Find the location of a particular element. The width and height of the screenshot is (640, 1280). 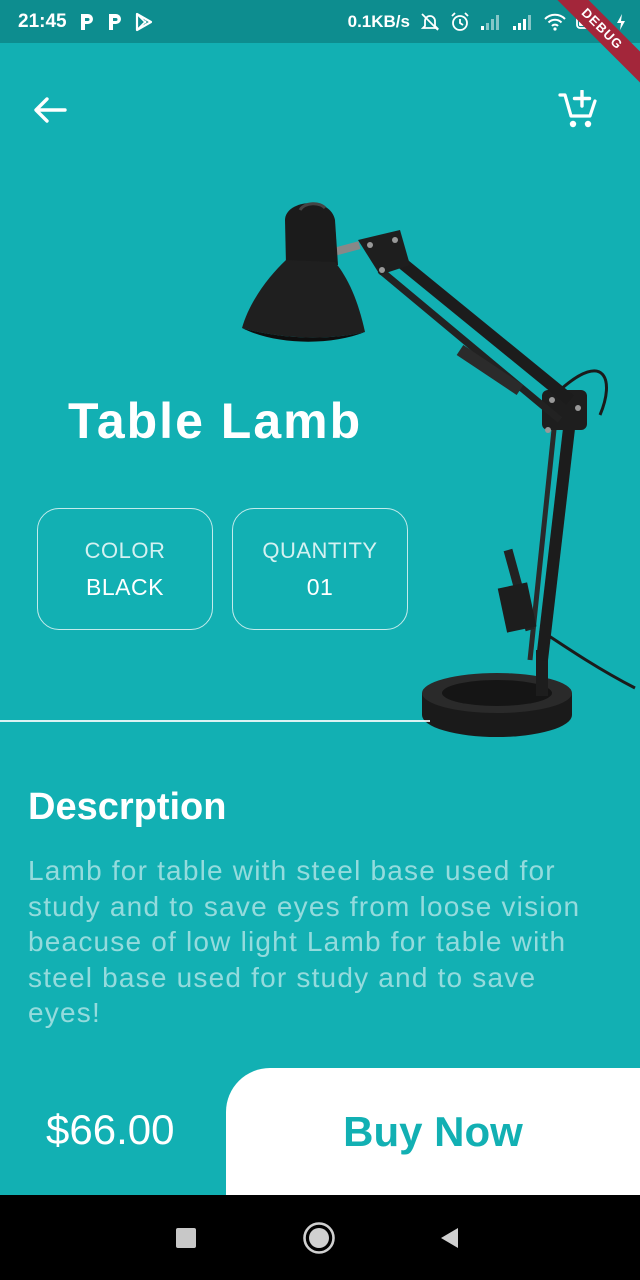

add-to-cart-icon is located at coordinates (578, 110).